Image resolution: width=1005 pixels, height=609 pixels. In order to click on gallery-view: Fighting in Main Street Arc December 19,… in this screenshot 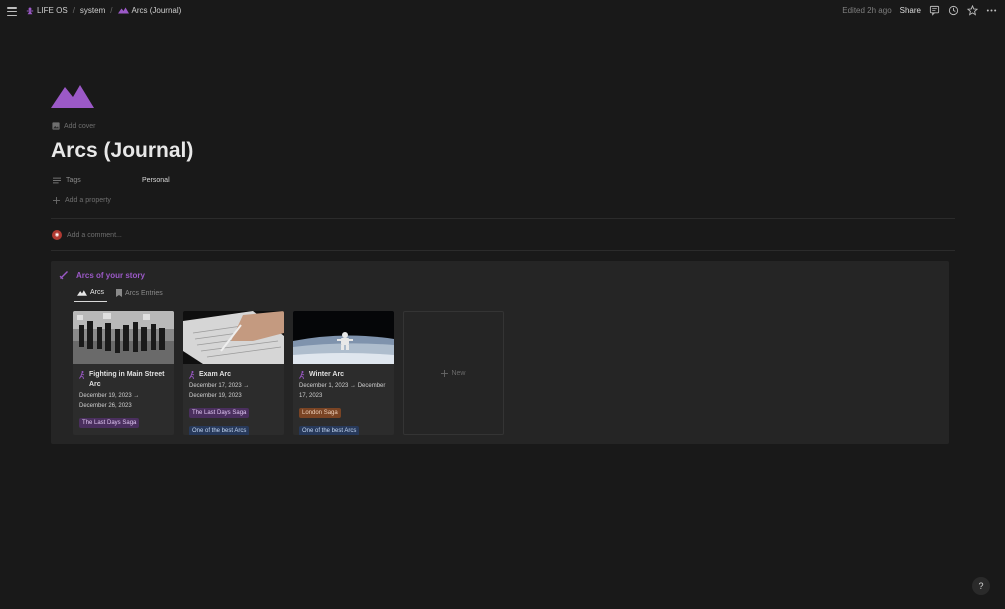, I will do `click(288, 373)`.